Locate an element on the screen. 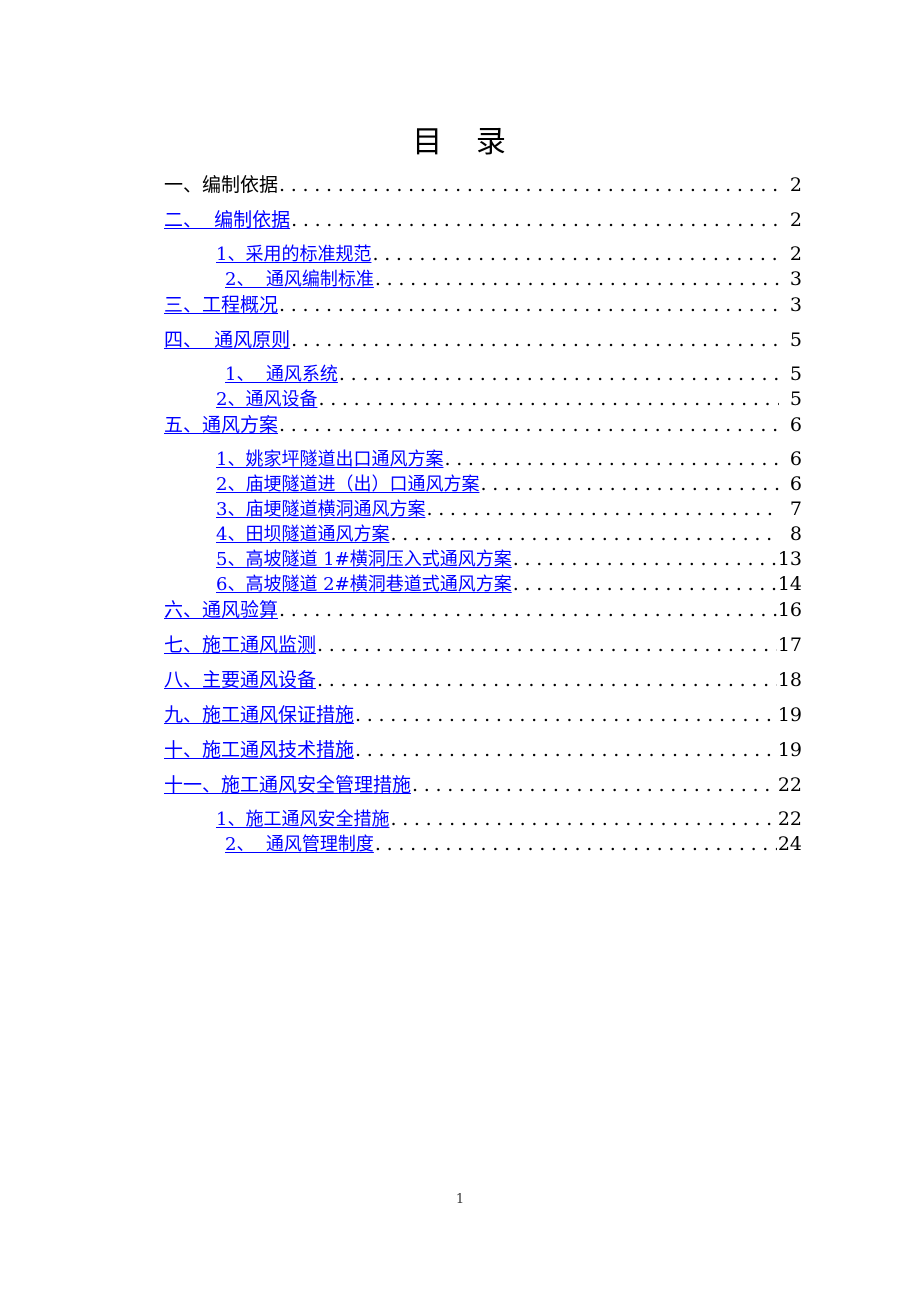  toc-entry: 4、田坝隧道通风方案 8 is located at coordinates (460, 532).